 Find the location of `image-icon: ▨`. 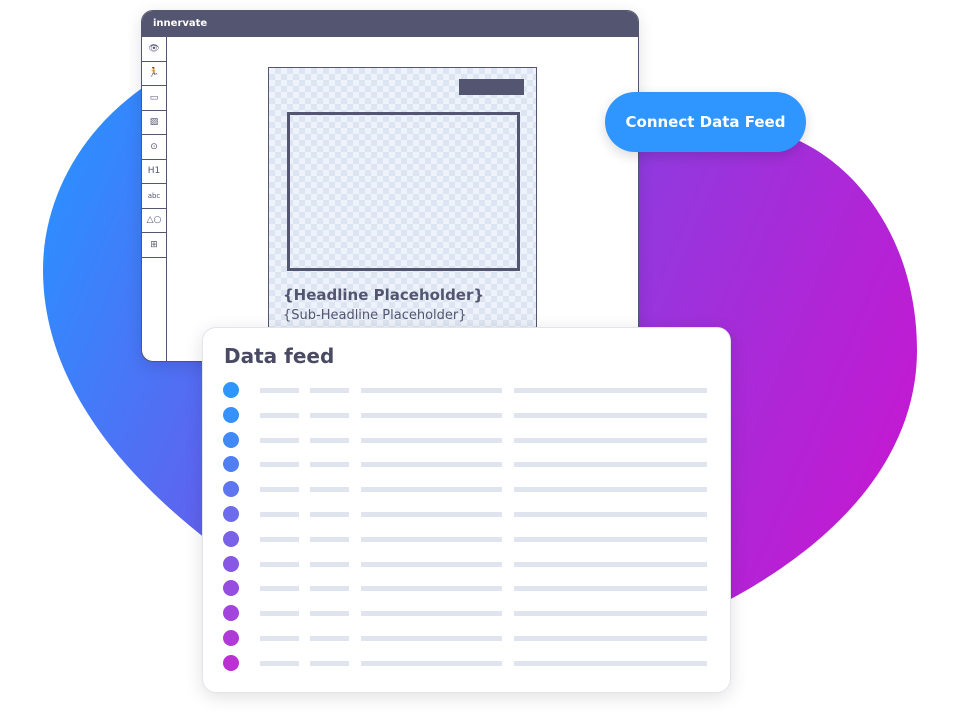

image-icon: ▨ is located at coordinates (154, 123).